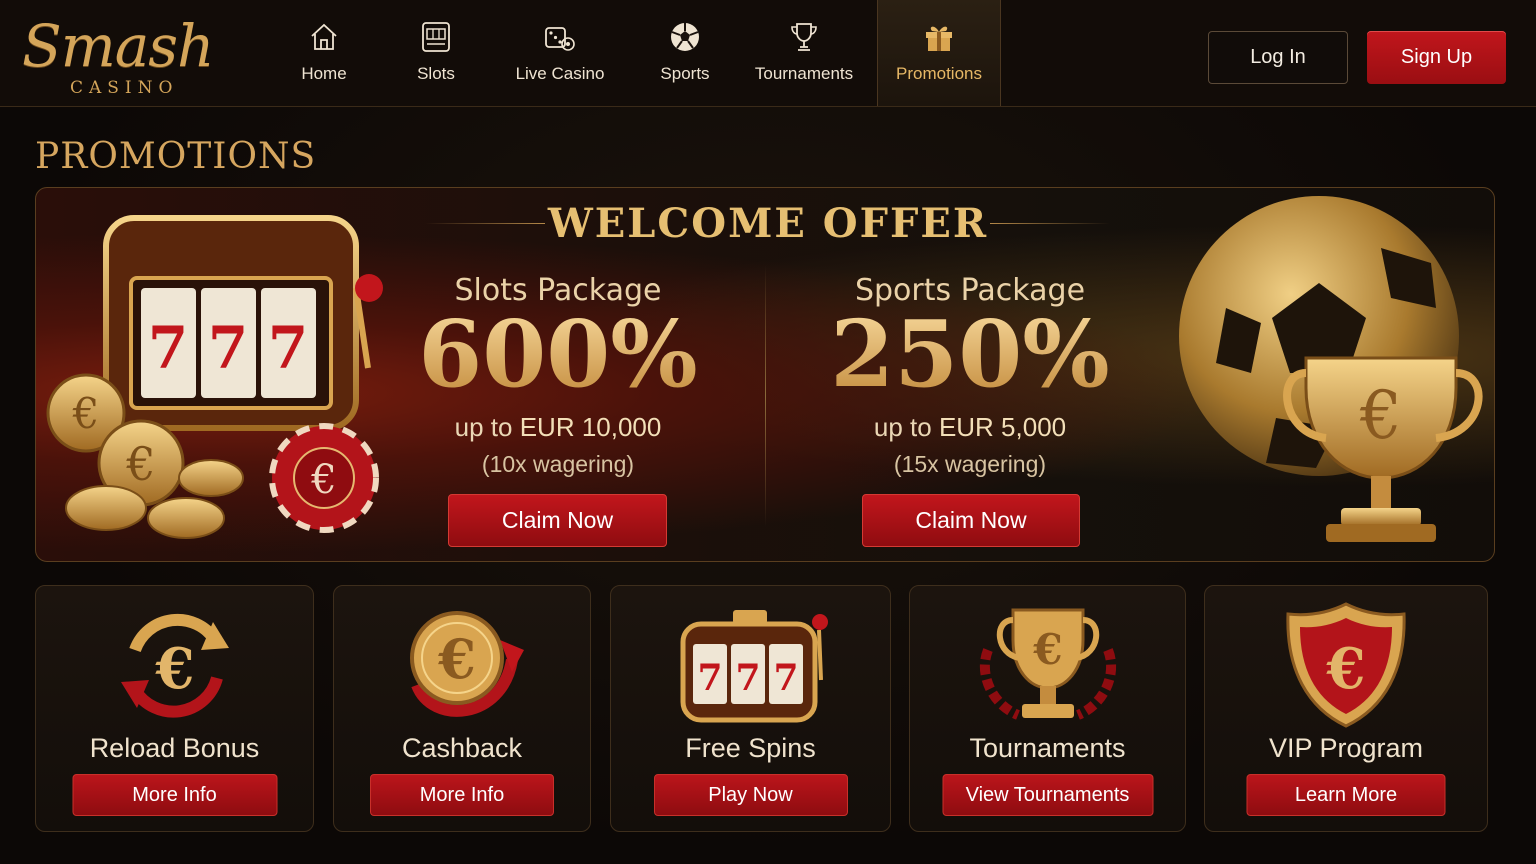 Image resolution: width=1536 pixels, height=864 pixels. Describe the element at coordinates (1002, 427) in the screenshot. I see `sports-package-amount: EUR 5,000` at that location.